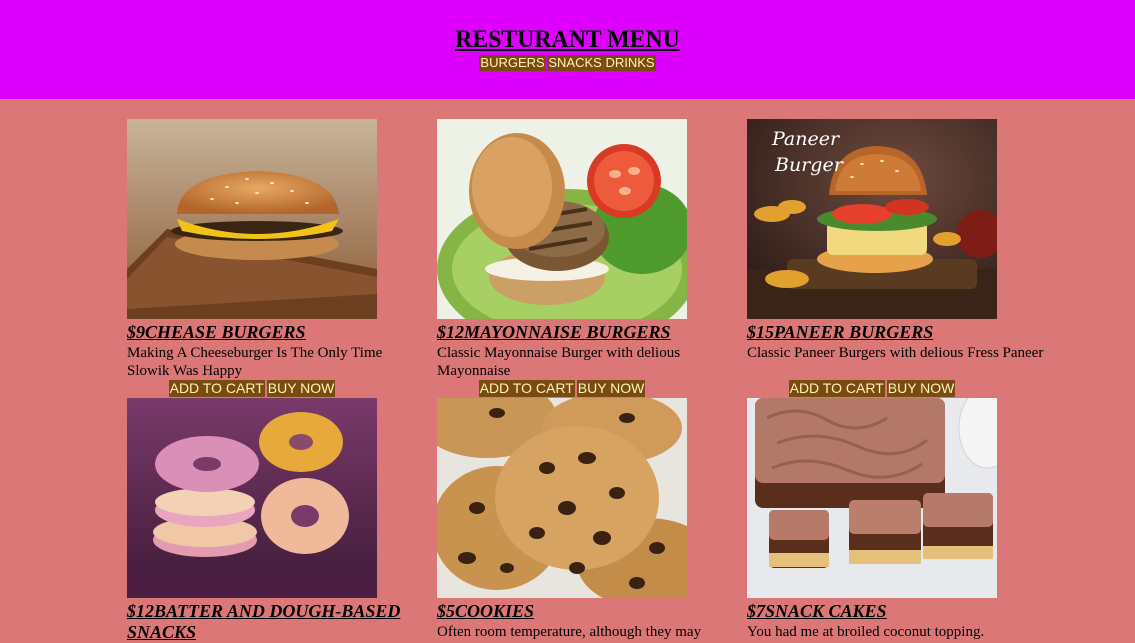 Image resolution: width=1135 pixels, height=643 pixels. Describe the element at coordinates (806, 139) in the screenshot. I see `paneer-caption-line-1: Paneer` at that location.